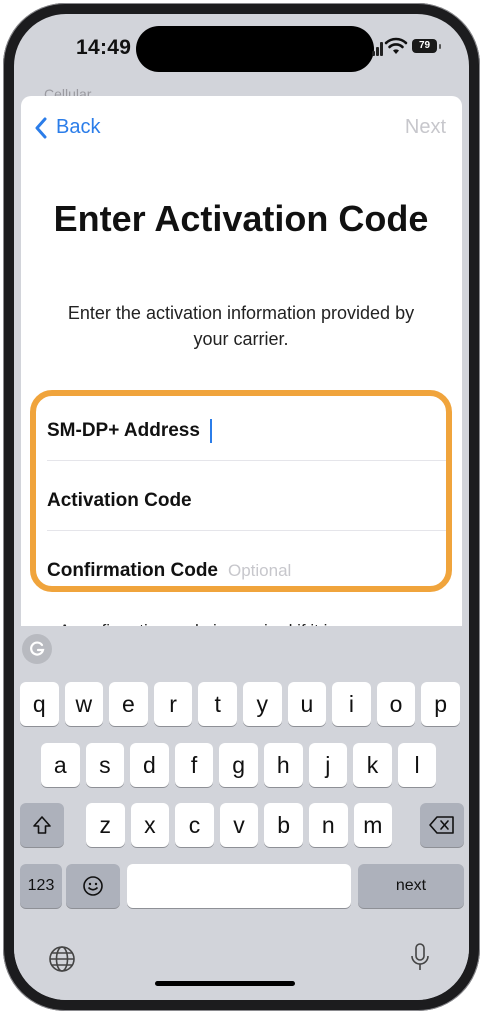  What do you see at coordinates (255, 49) in the screenshot?
I see `dynamic-island` at bounding box center [255, 49].